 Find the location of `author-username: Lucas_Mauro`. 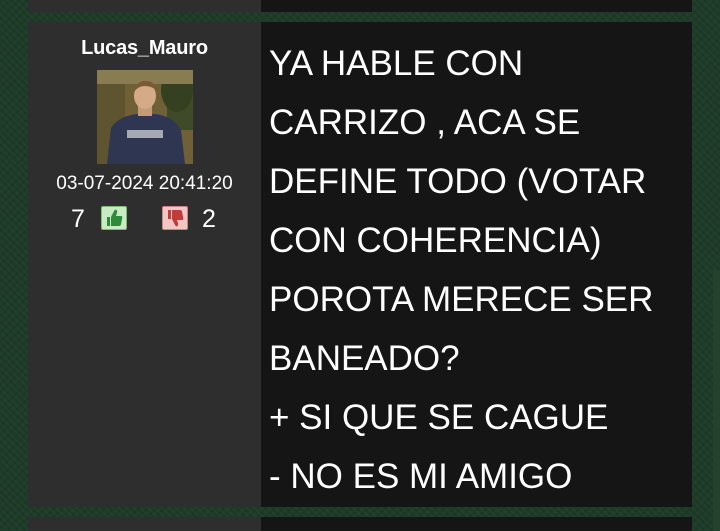

author-username: Lucas_Mauro is located at coordinates (144, 48).